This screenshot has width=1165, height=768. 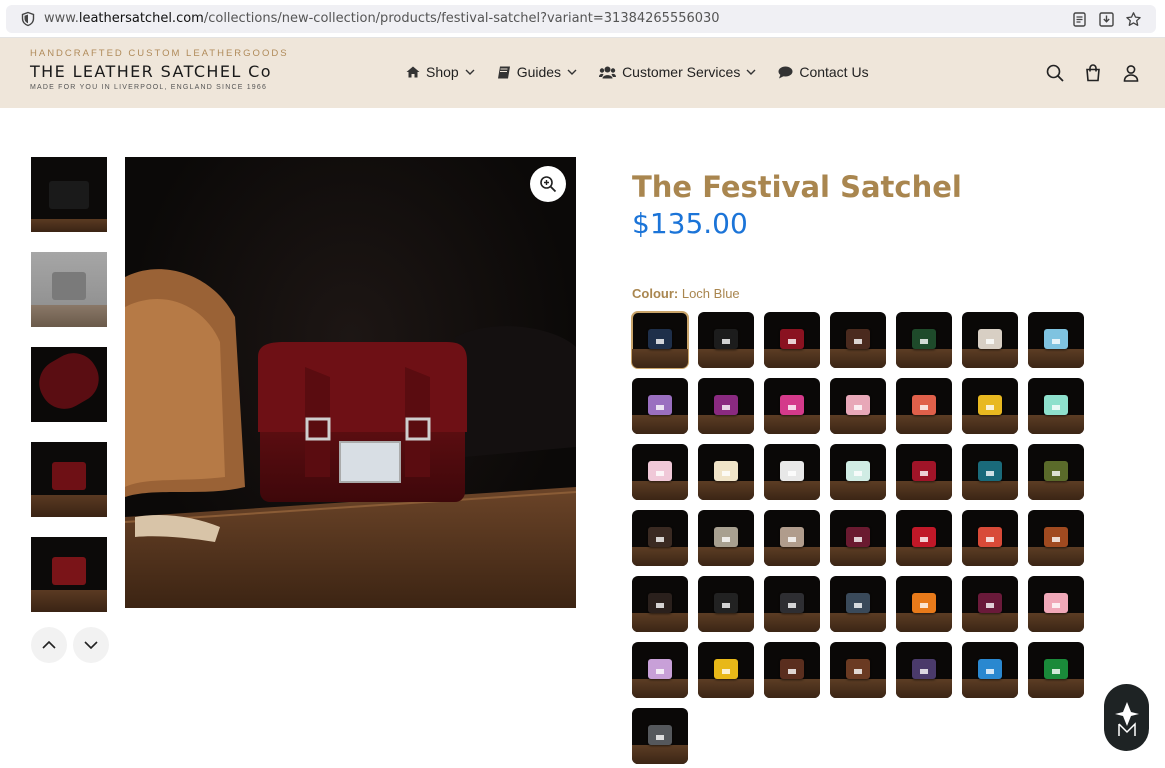 I want to click on chat-widget-button, so click(x=1126, y=717).